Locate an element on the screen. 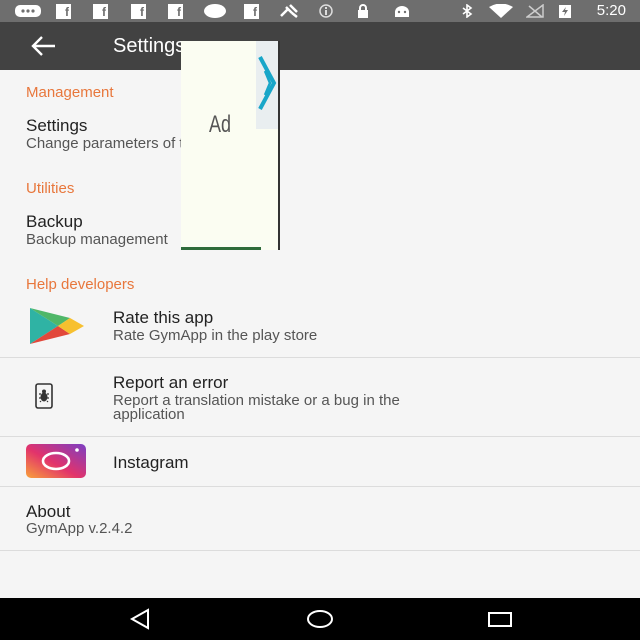 The image size is (640, 640). message-icon is located at coordinates (28, 11).